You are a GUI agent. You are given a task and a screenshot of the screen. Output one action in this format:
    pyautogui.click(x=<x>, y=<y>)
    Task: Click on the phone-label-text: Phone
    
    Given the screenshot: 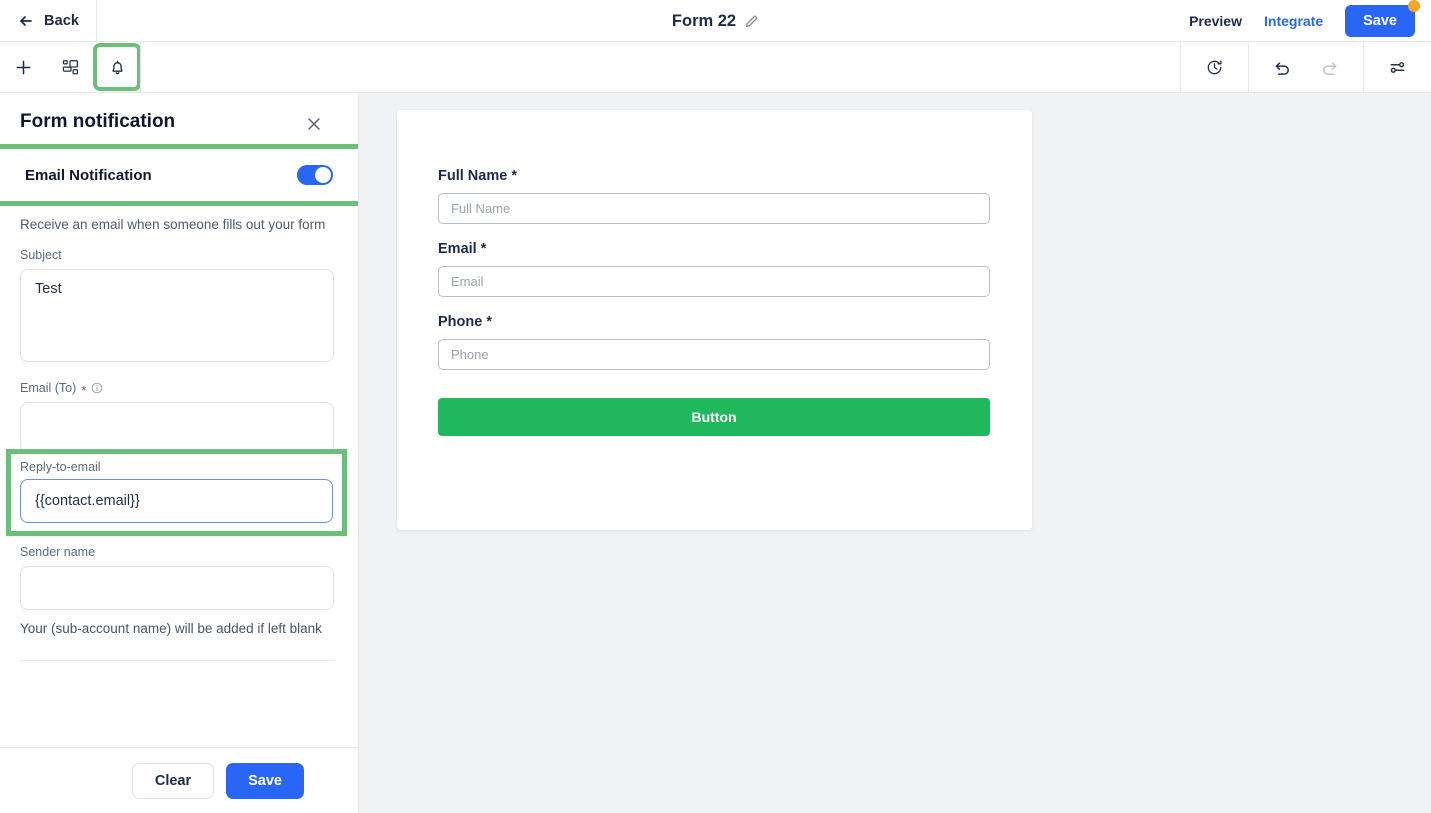 What is the action you would take?
    pyautogui.click(x=460, y=322)
    